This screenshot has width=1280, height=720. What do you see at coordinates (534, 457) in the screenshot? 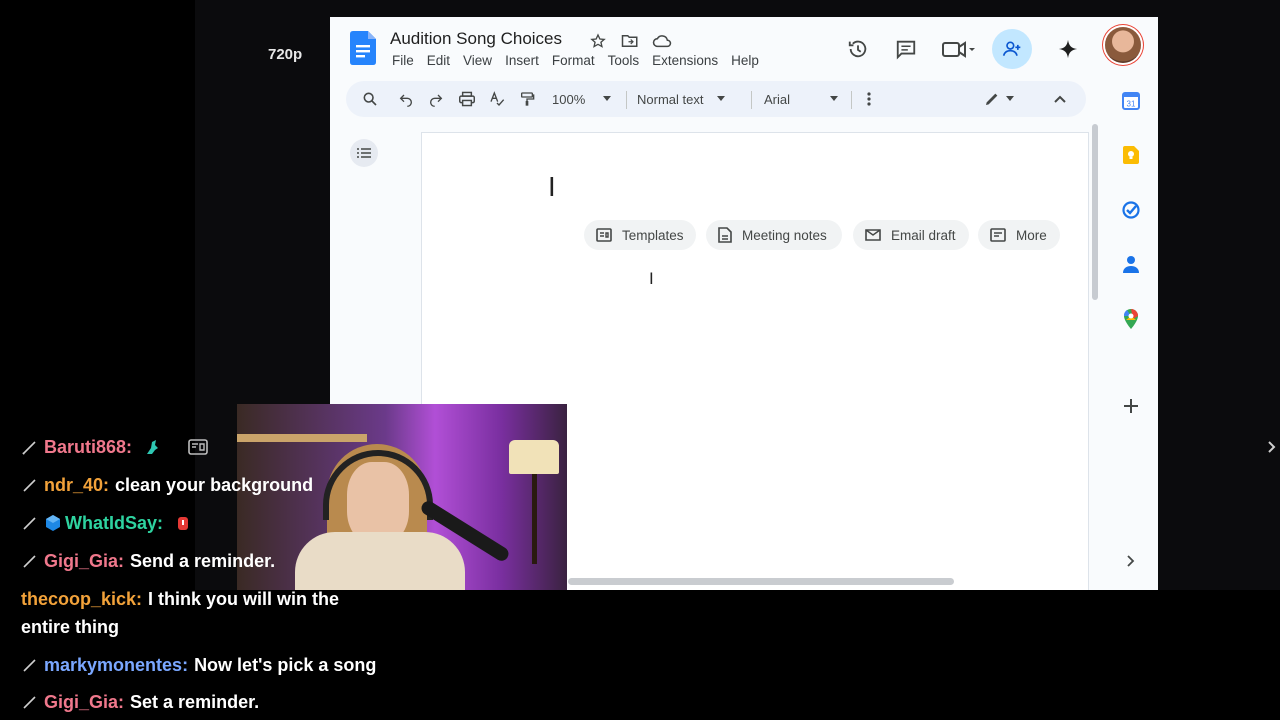
I see `lamp-shade` at bounding box center [534, 457].